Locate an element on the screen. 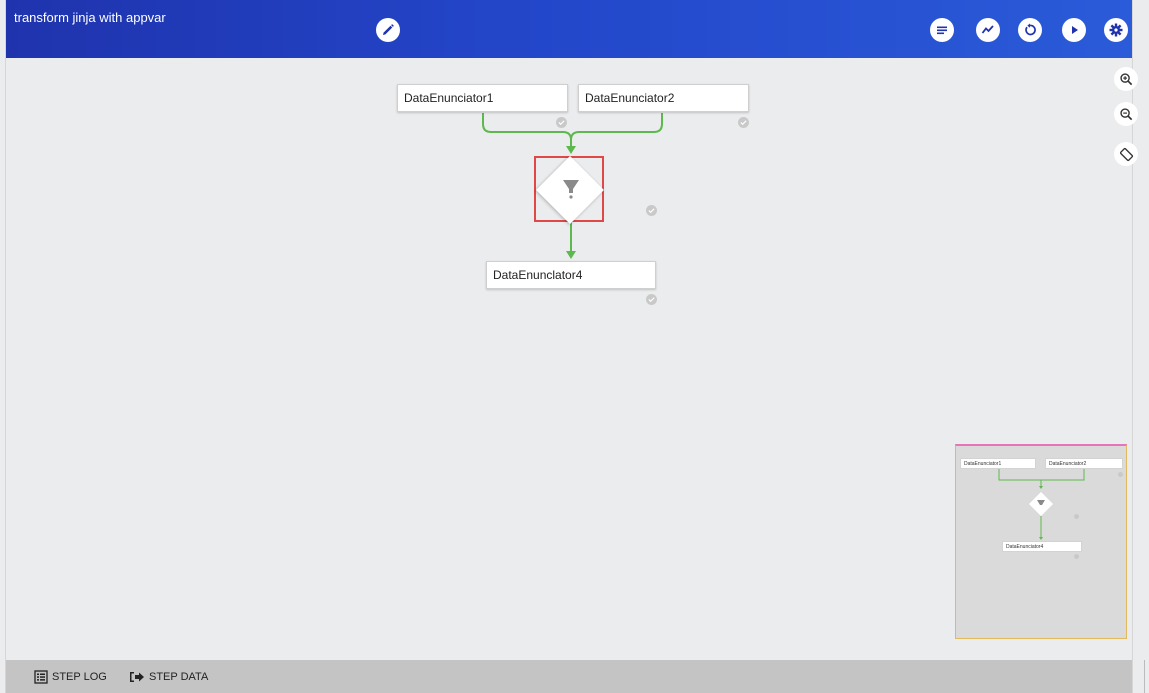  notes-icon is located at coordinates (942, 30).